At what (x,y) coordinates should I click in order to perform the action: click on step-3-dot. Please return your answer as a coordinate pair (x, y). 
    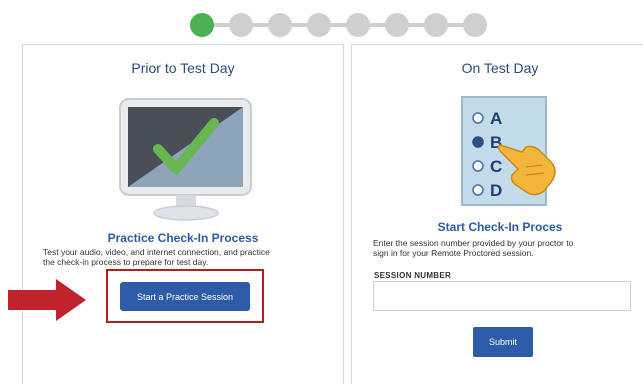
    Looking at the image, I should click on (280, 25).